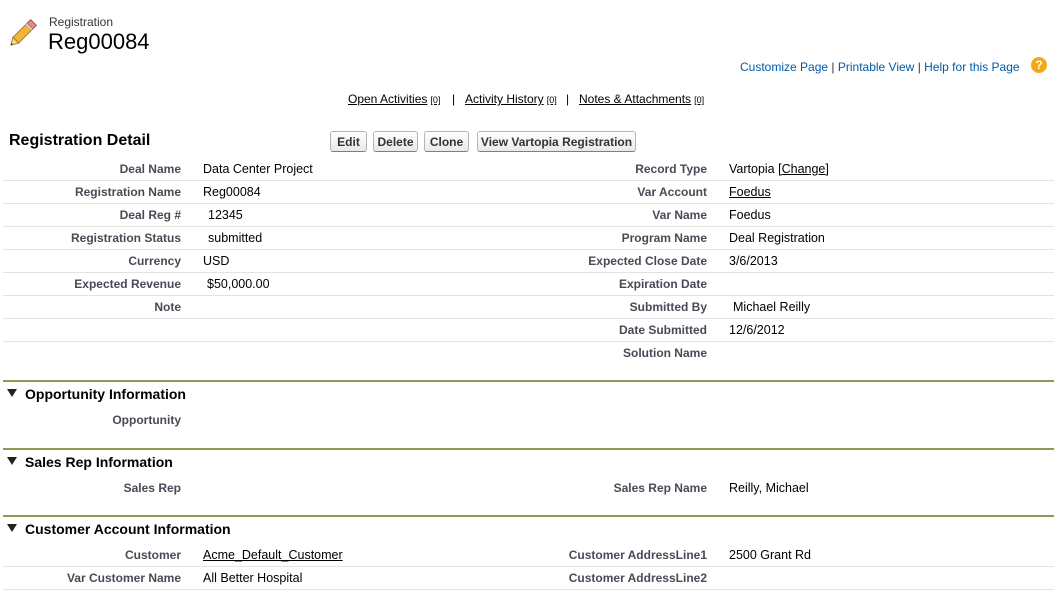 The width and height of the screenshot is (1060, 592). Describe the element at coordinates (80, 140) in the screenshot. I see `detail-section-title: Registration Detail` at that location.